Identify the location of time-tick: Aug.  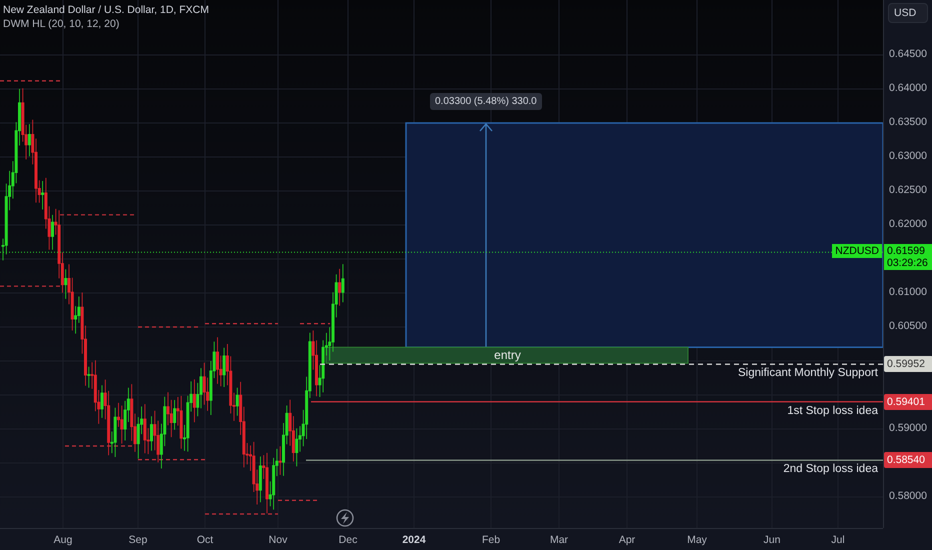
(63, 540).